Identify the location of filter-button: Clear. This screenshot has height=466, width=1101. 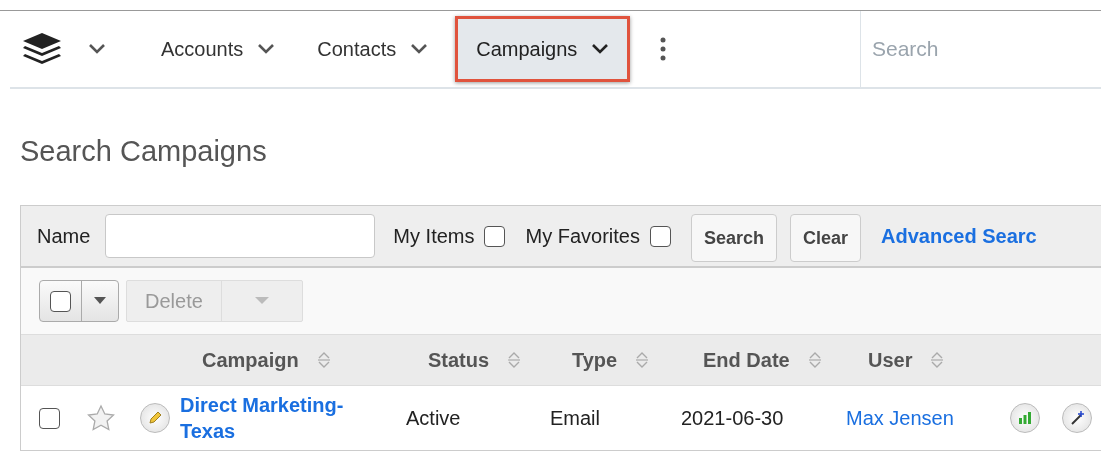
(826, 238).